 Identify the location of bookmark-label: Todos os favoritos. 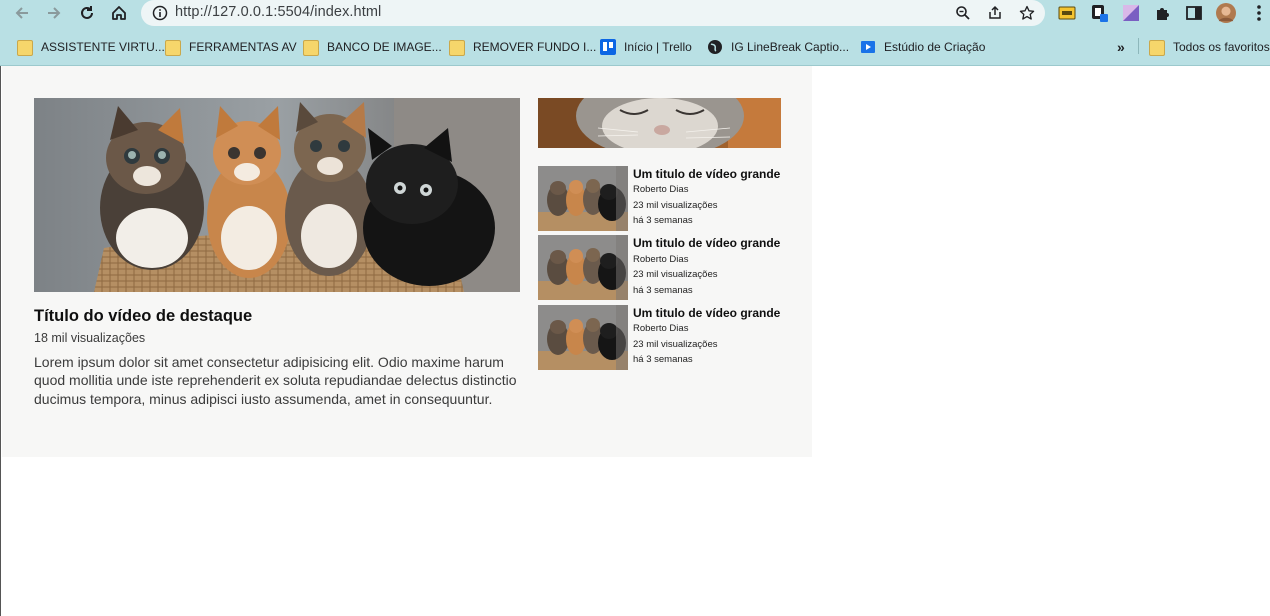
(1221, 47).